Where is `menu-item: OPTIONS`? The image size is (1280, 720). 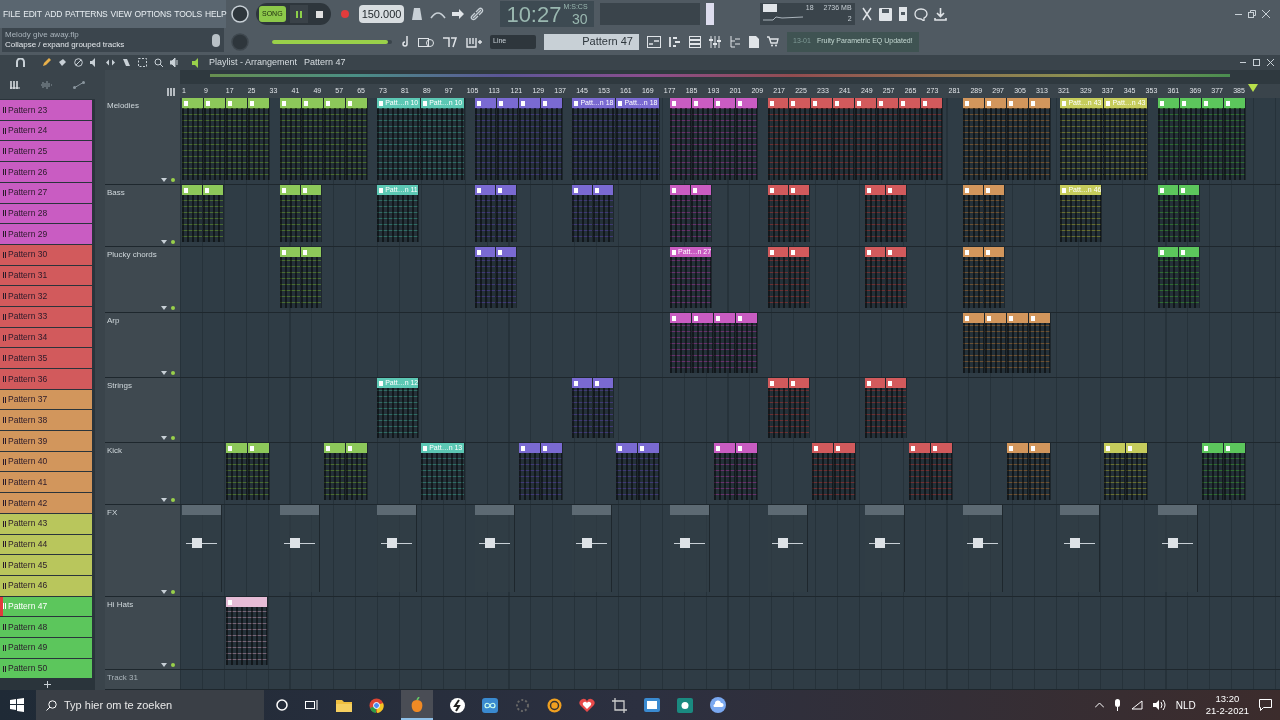 menu-item: OPTIONS is located at coordinates (153, 14).